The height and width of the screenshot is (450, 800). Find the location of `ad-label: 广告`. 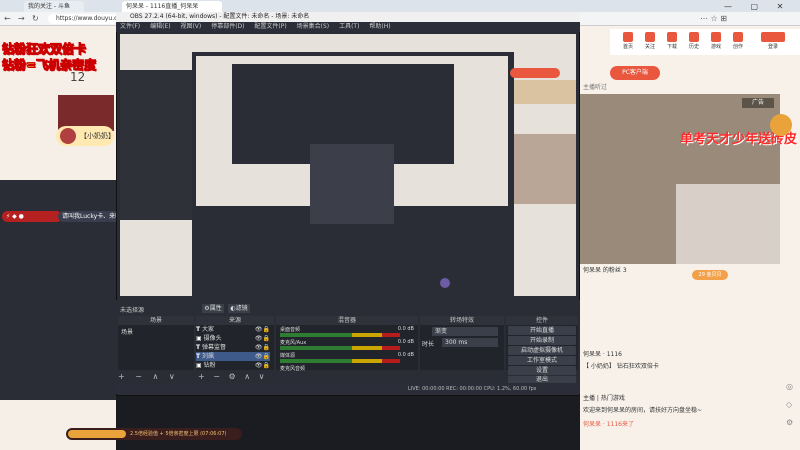

ad-label: 广告 is located at coordinates (758, 103).